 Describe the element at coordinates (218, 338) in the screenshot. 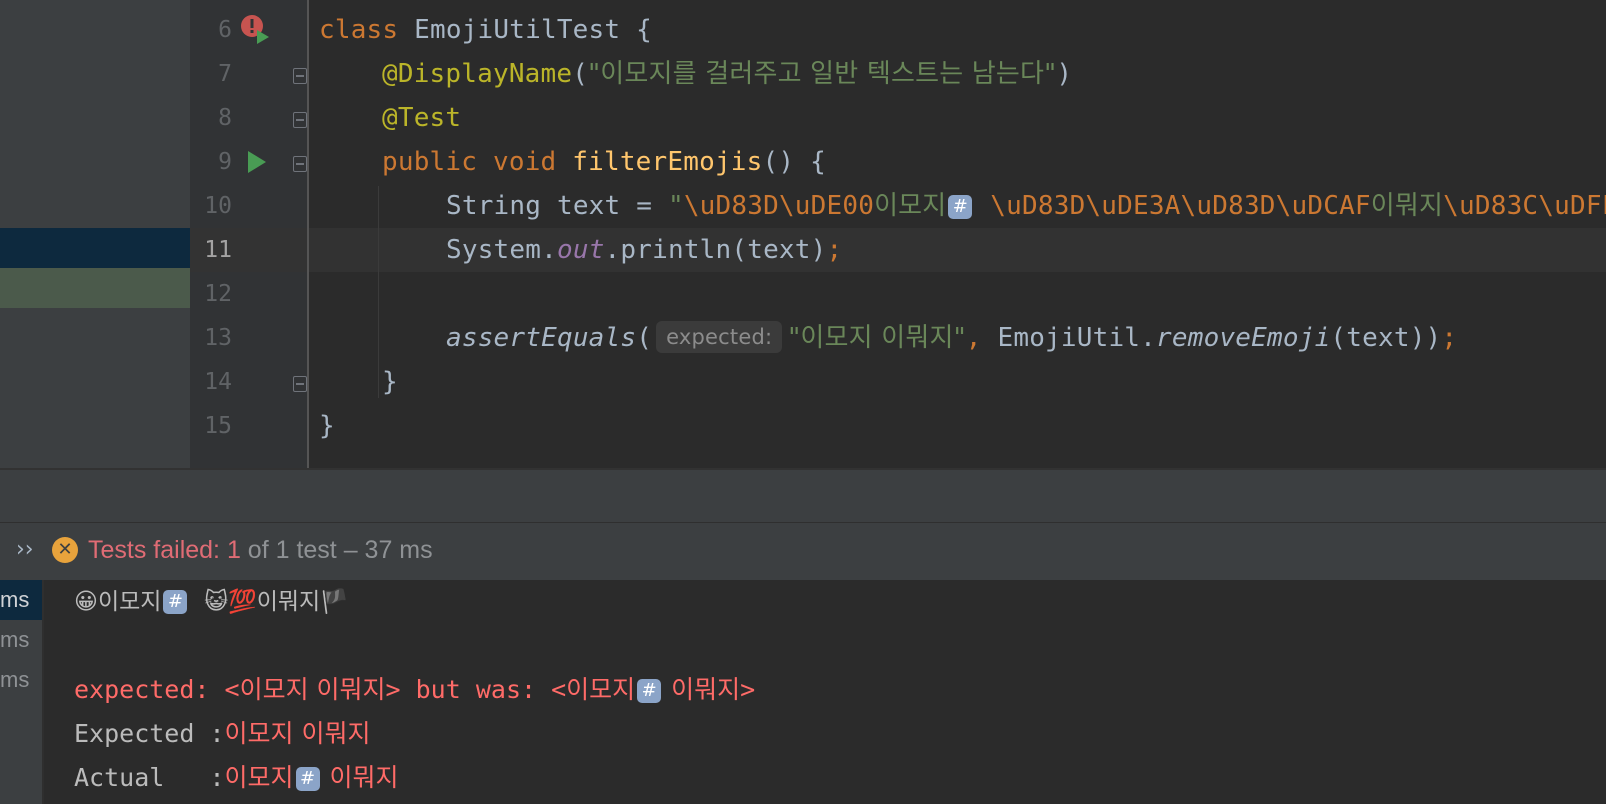

I see `line-number: 13` at that location.